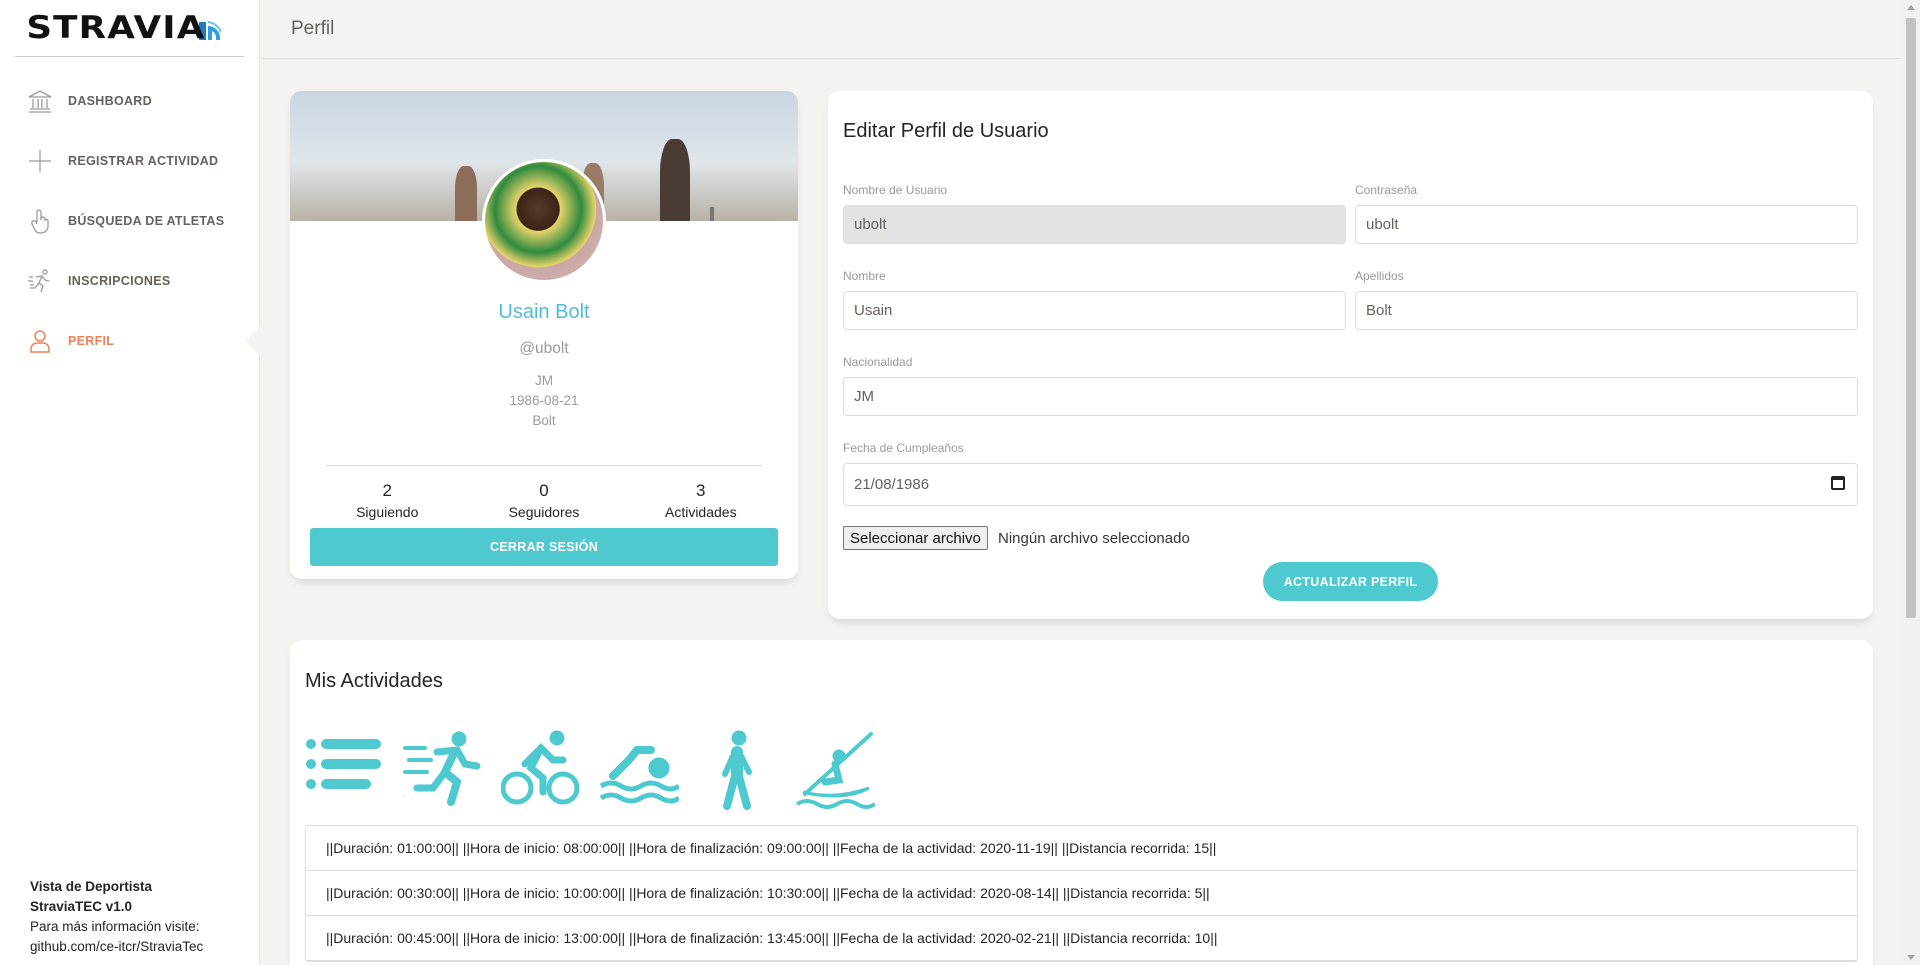  What do you see at coordinates (878, 362) in the screenshot?
I see `nationality-label: Nacionalidad` at bounding box center [878, 362].